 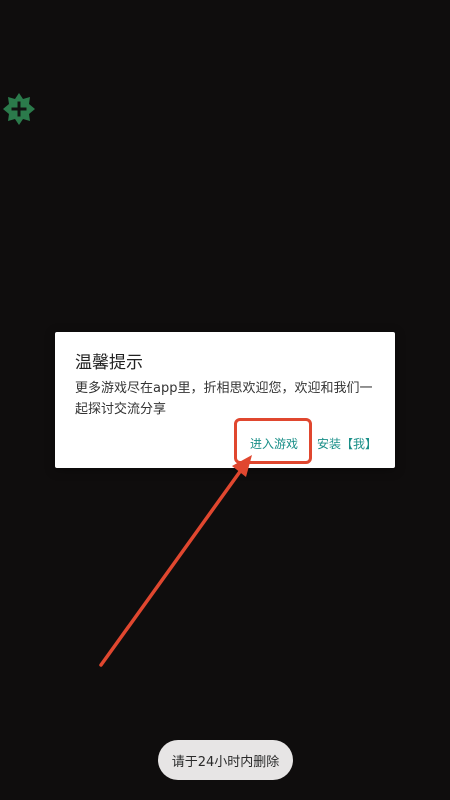 I want to click on plus-icon, so click(x=19, y=109).